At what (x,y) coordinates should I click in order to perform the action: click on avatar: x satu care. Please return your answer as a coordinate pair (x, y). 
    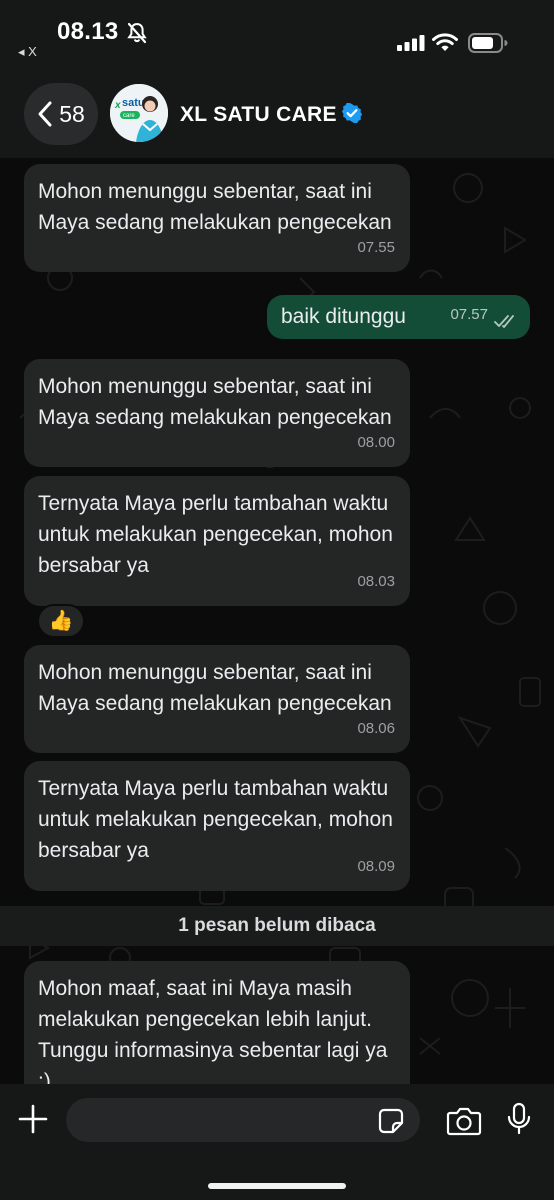
    Looking at the image, I should click on (139, 113).